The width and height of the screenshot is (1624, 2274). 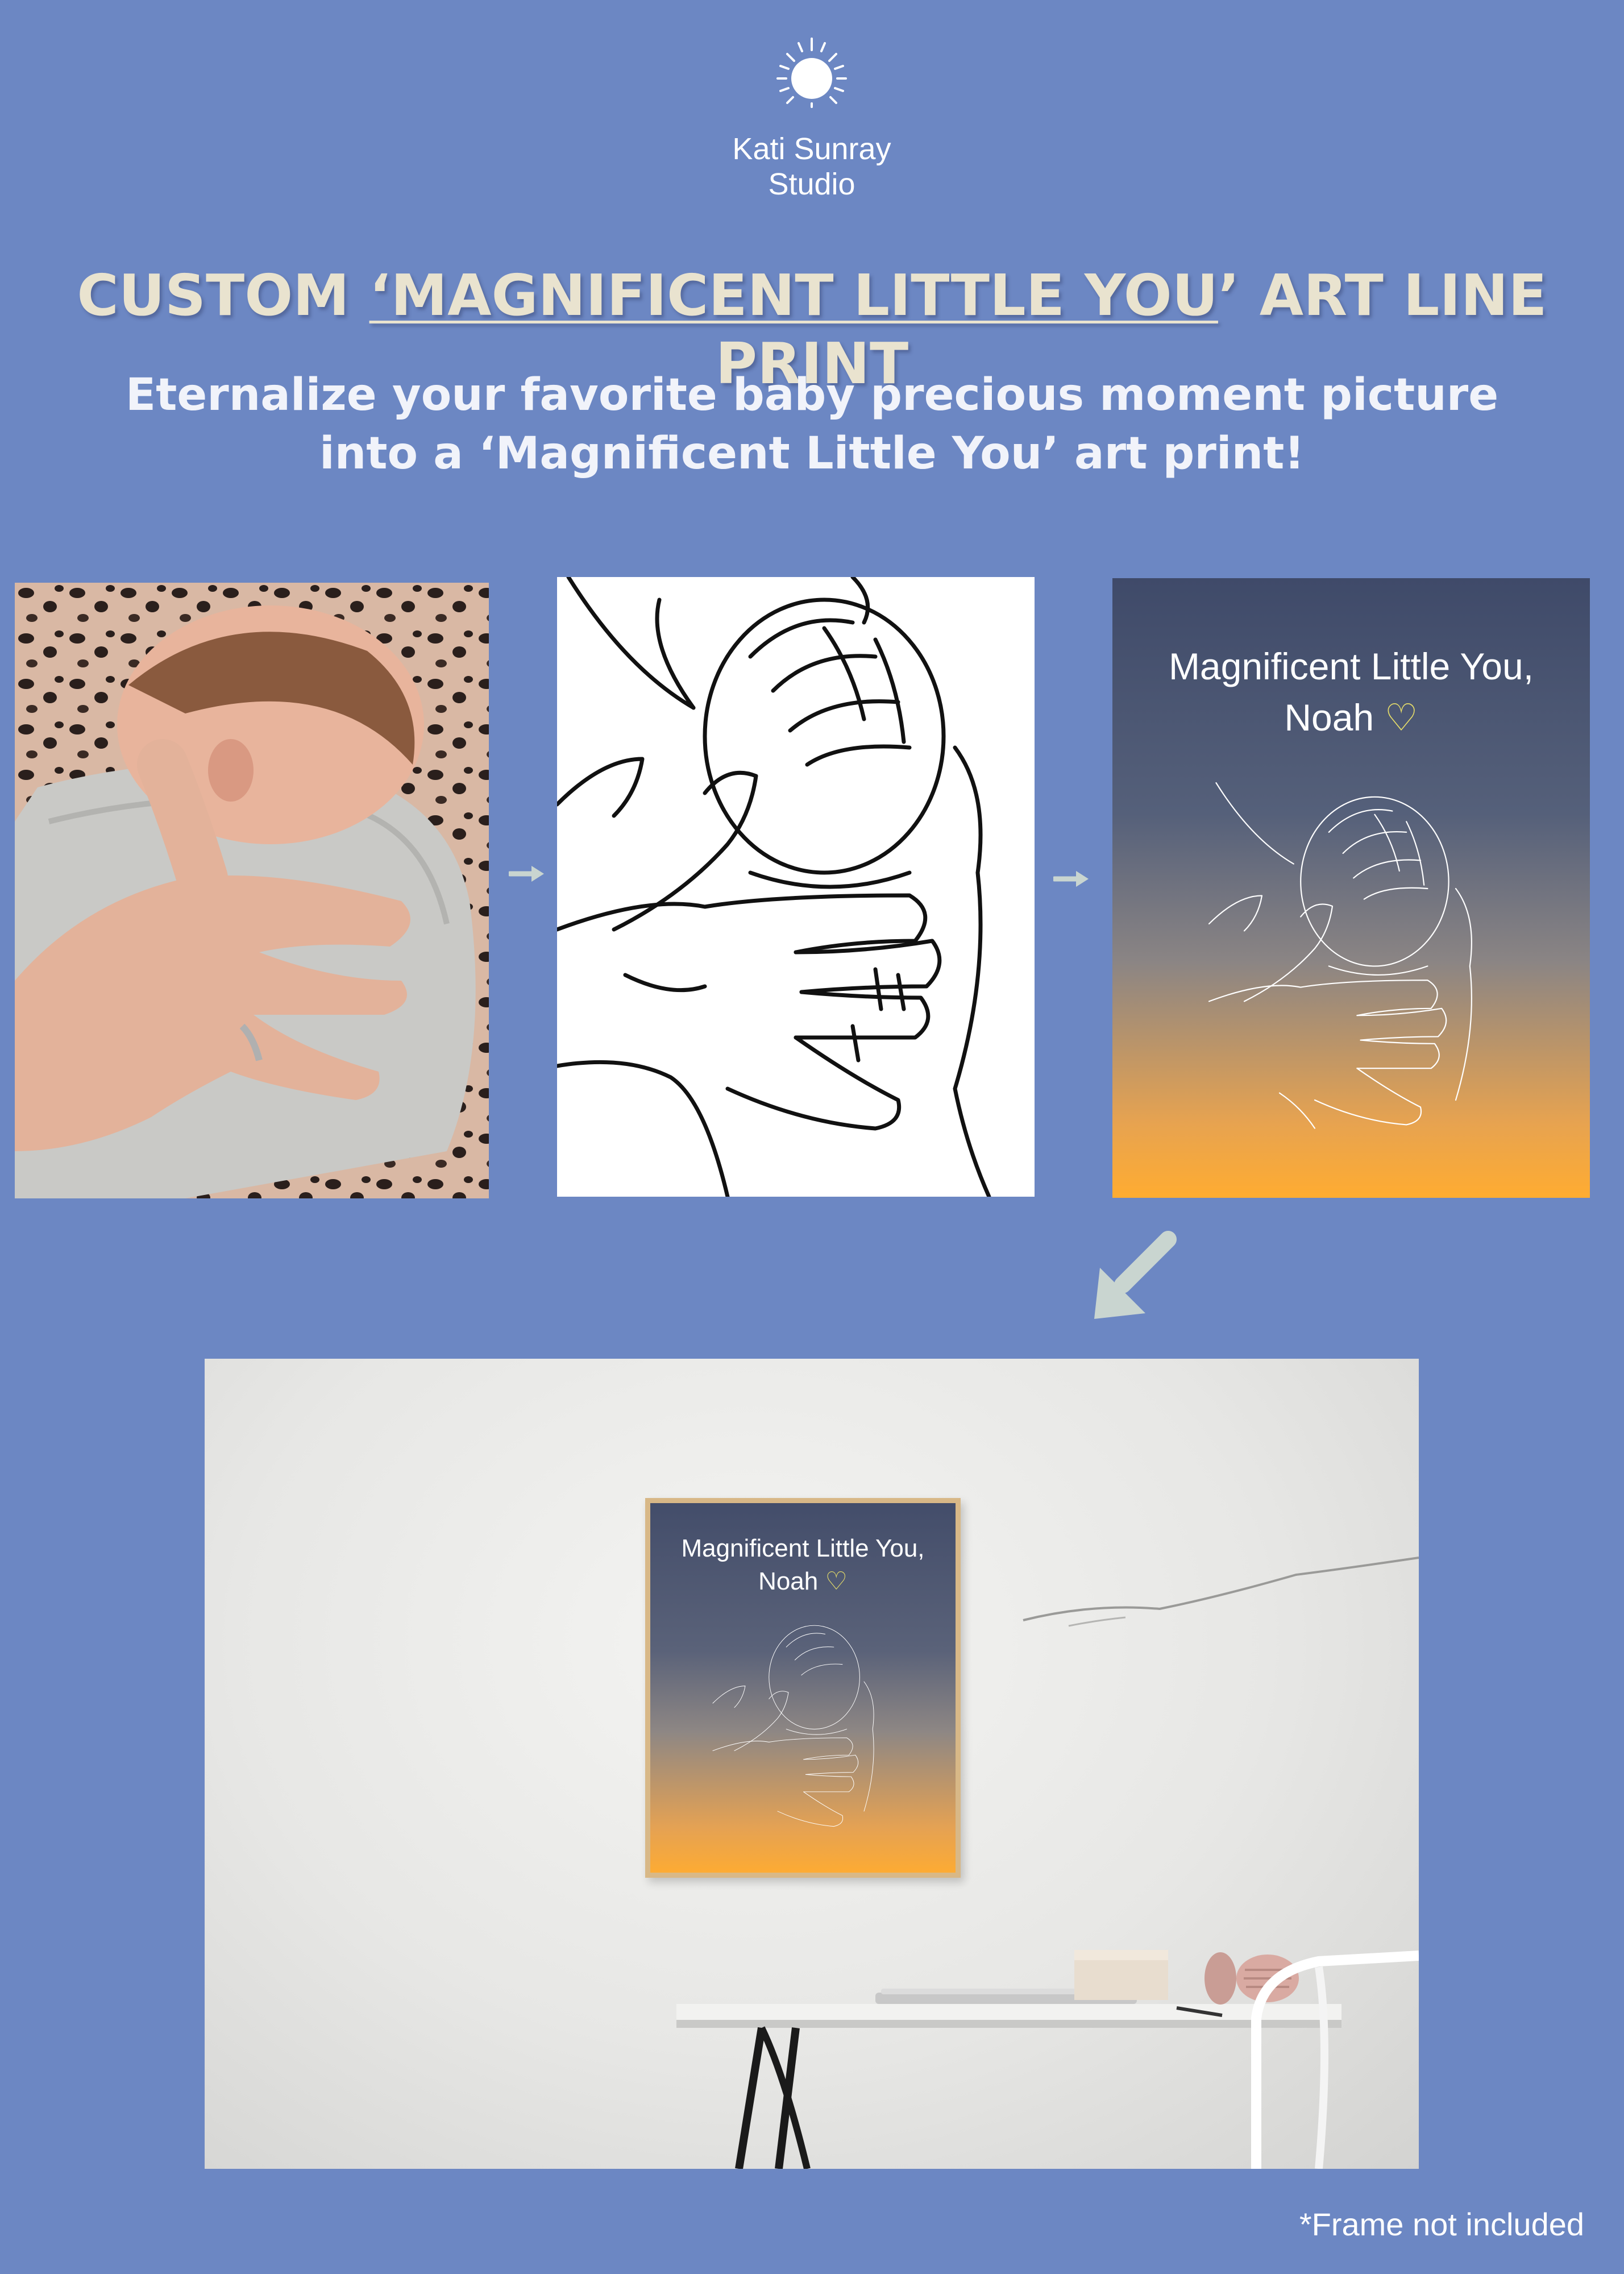 I want to click on framed-print: Magnificent Little You, Noah ♡, so click(x=803, y=1688).